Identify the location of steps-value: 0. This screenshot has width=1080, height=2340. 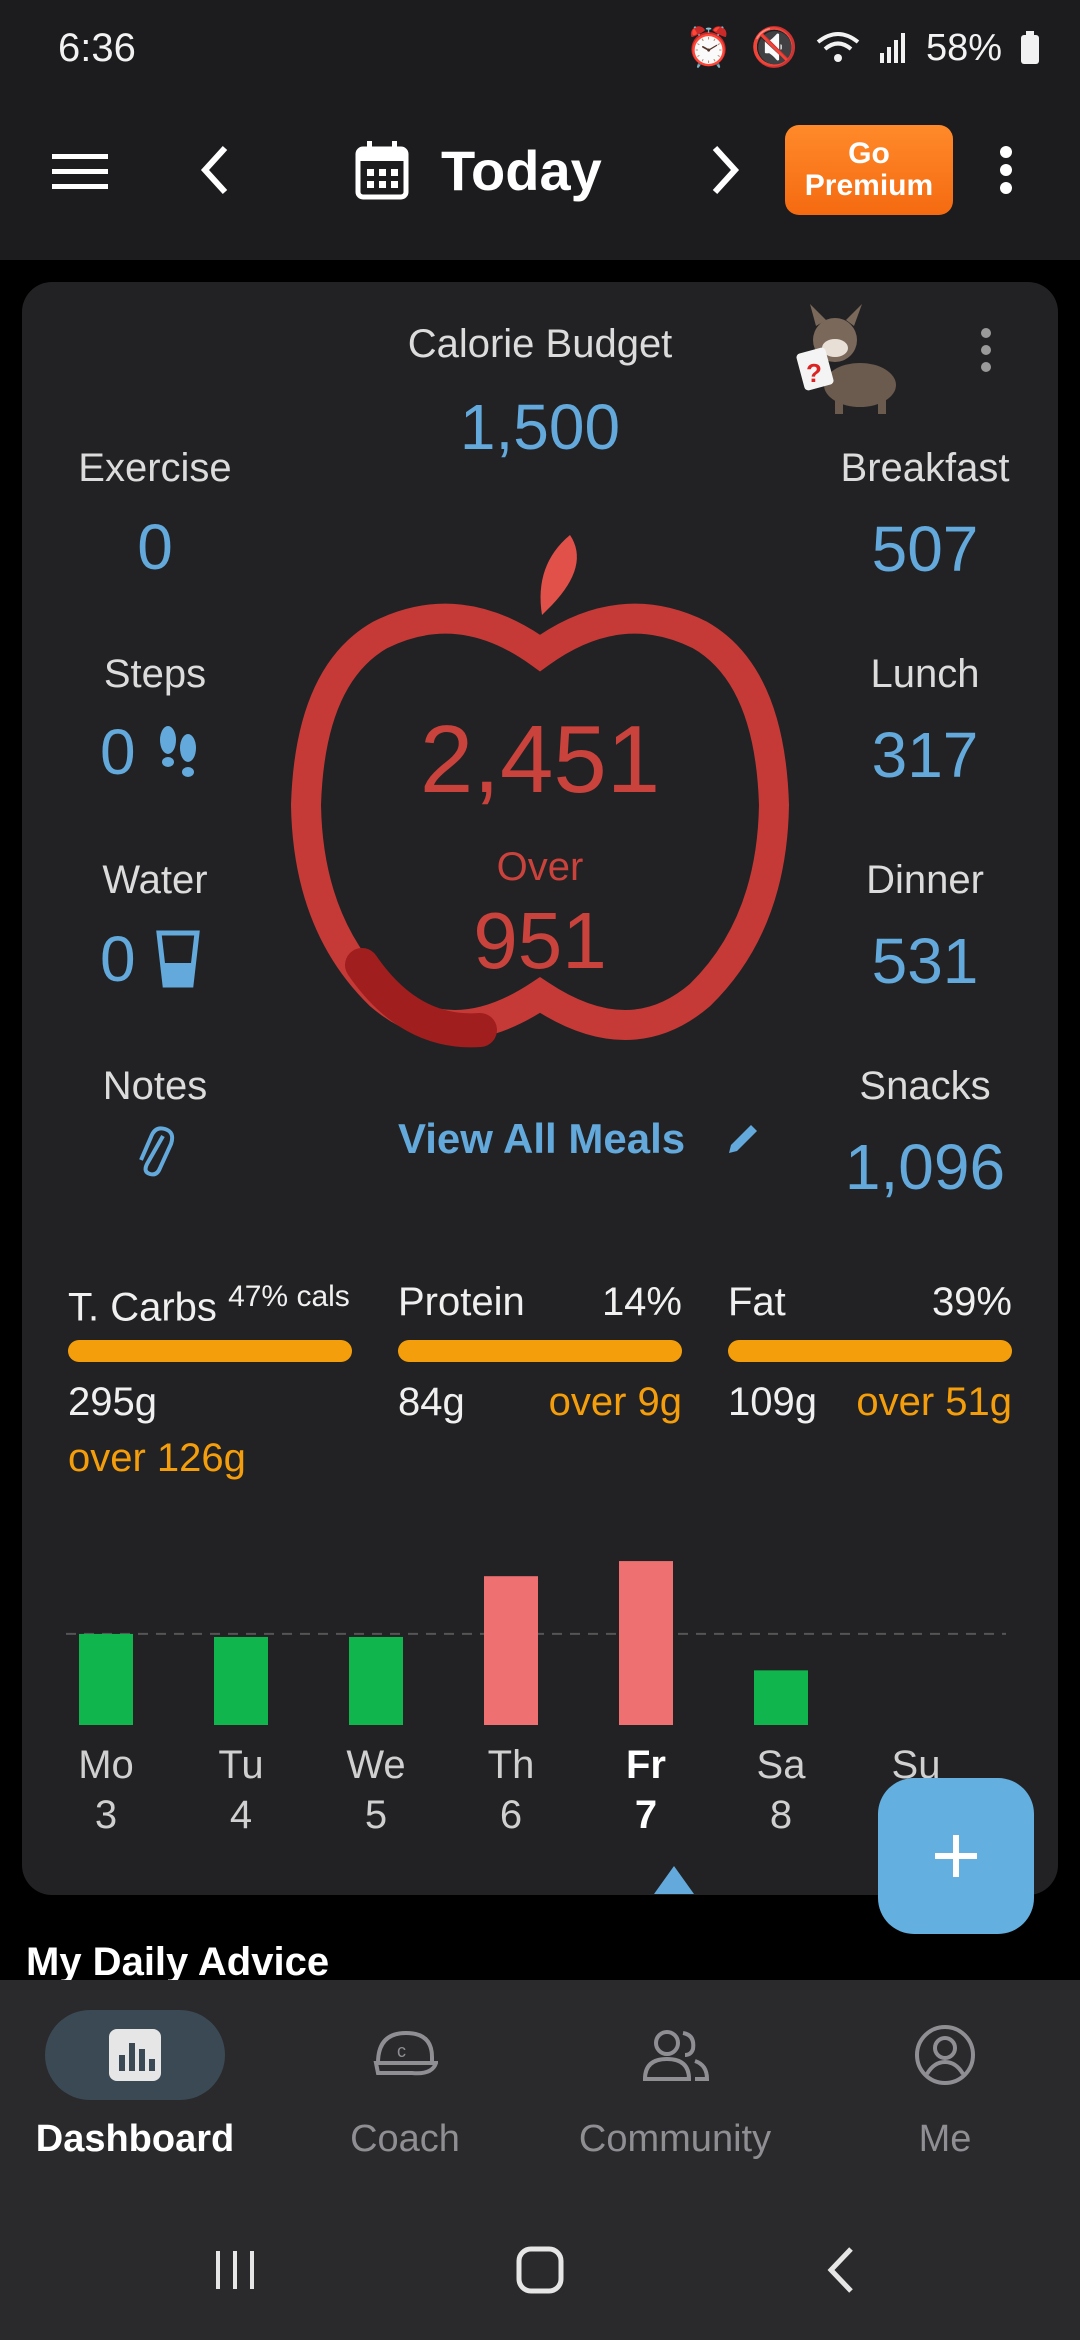
(118, 752).